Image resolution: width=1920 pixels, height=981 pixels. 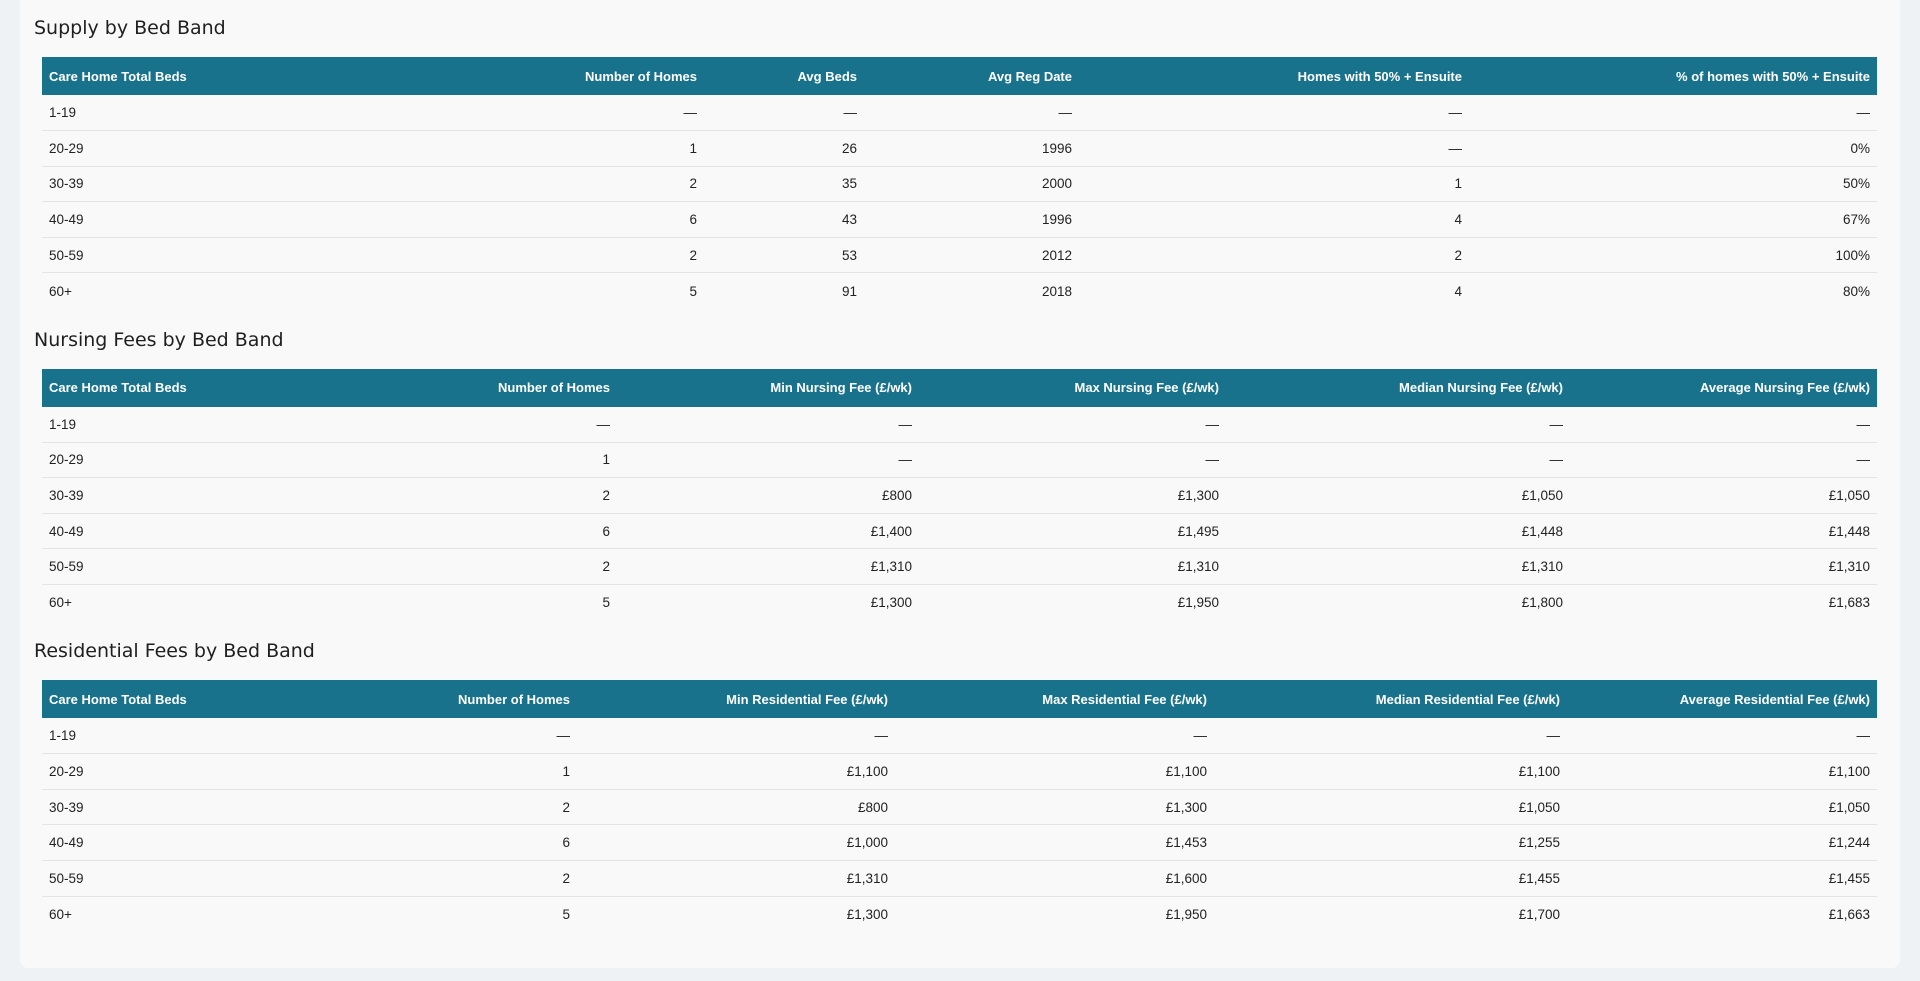 What do you see at coordinates (849, 220) in the screenshot?
I see `table-cell: 43` at bounding box center [849, 220].